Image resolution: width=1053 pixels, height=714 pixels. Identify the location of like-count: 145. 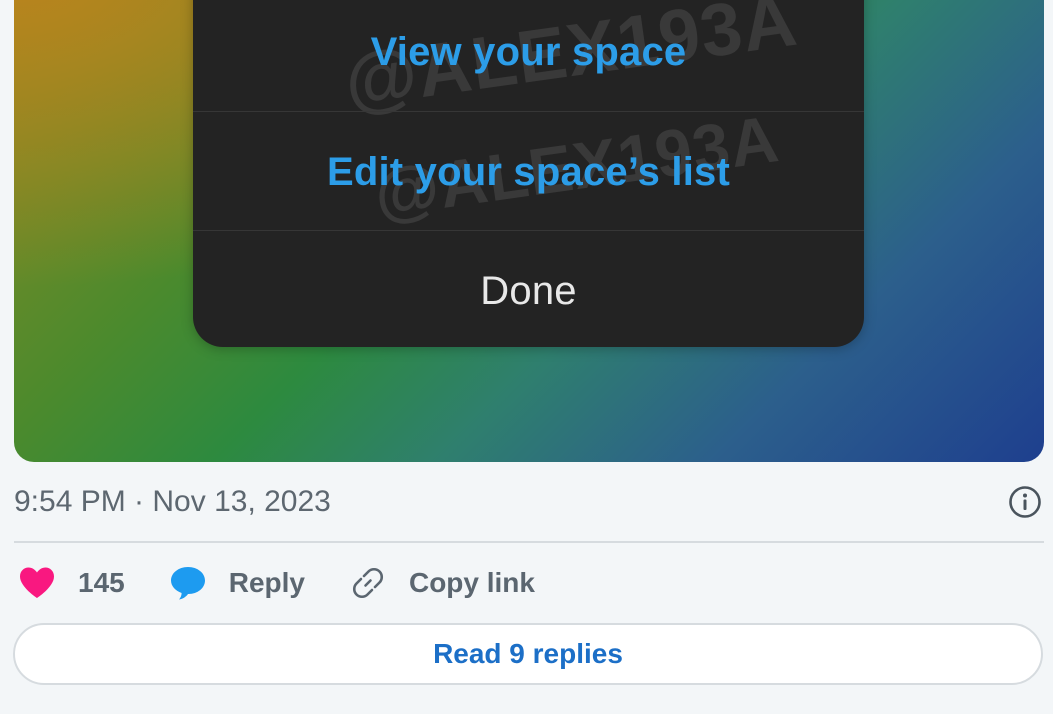
(101, 582).